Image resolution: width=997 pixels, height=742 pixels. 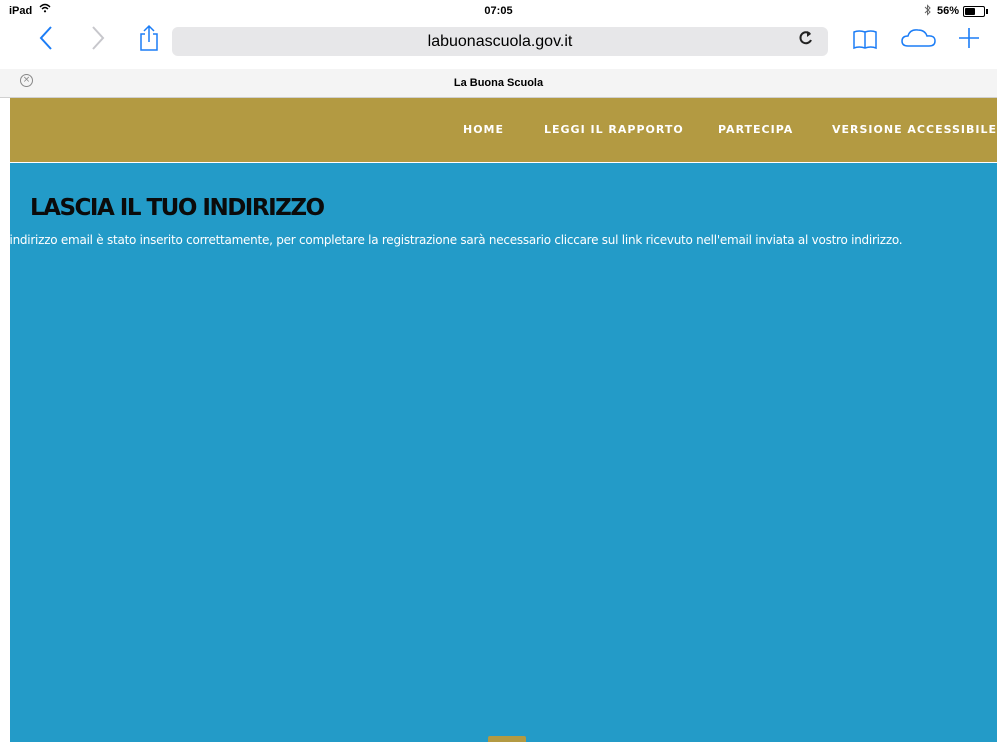 I want to click on tab-bar: × La Buona Scuola, so click(x=498, y=83).